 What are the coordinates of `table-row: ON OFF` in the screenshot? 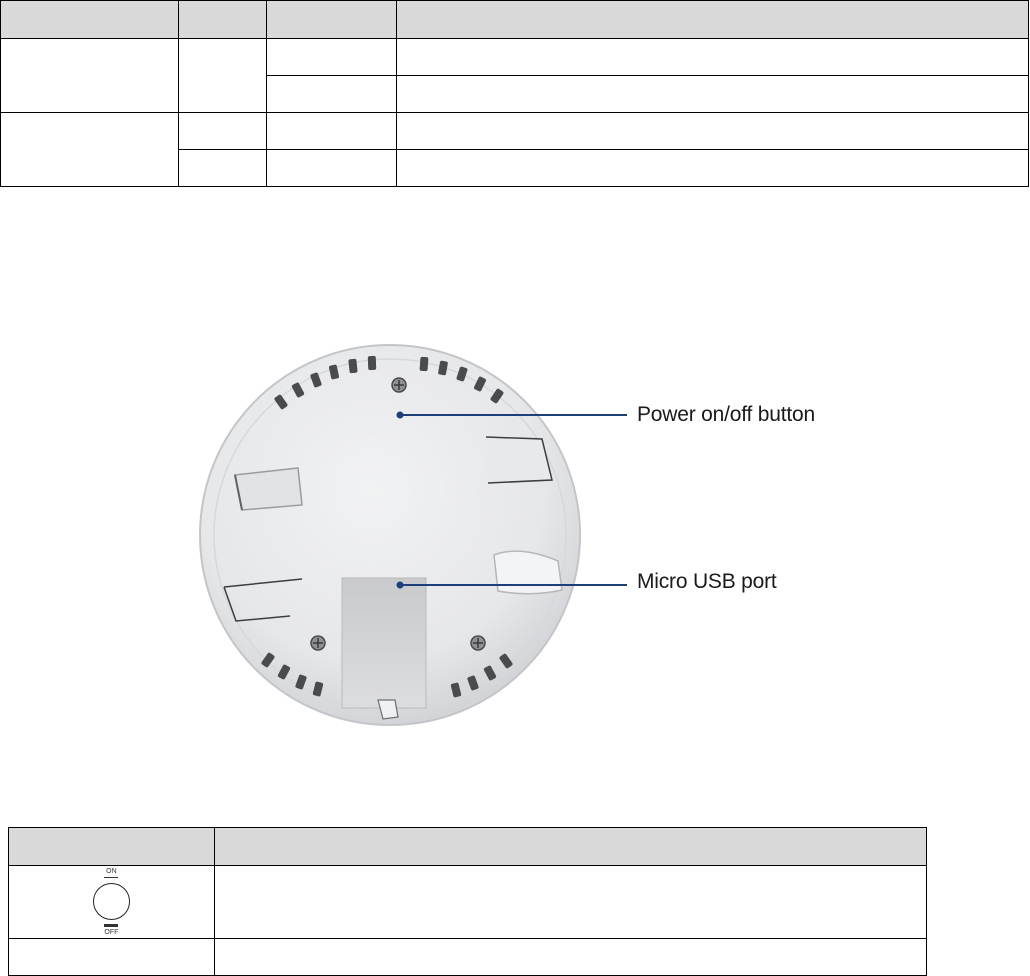 It's located at (468, 902).